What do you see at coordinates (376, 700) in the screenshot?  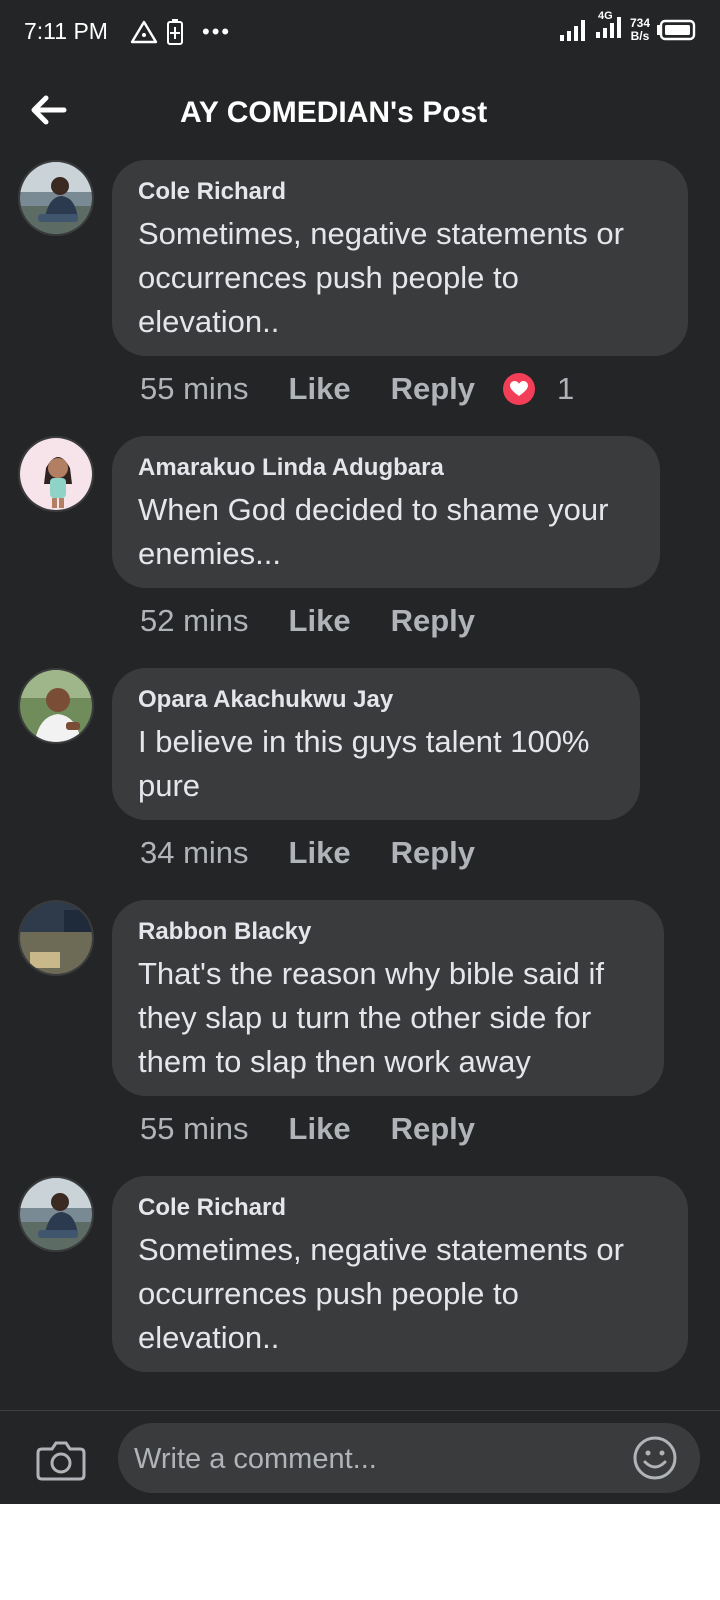 I see `comment-author: Opara Akachukwu Jay` at bounding box center [376, 700].